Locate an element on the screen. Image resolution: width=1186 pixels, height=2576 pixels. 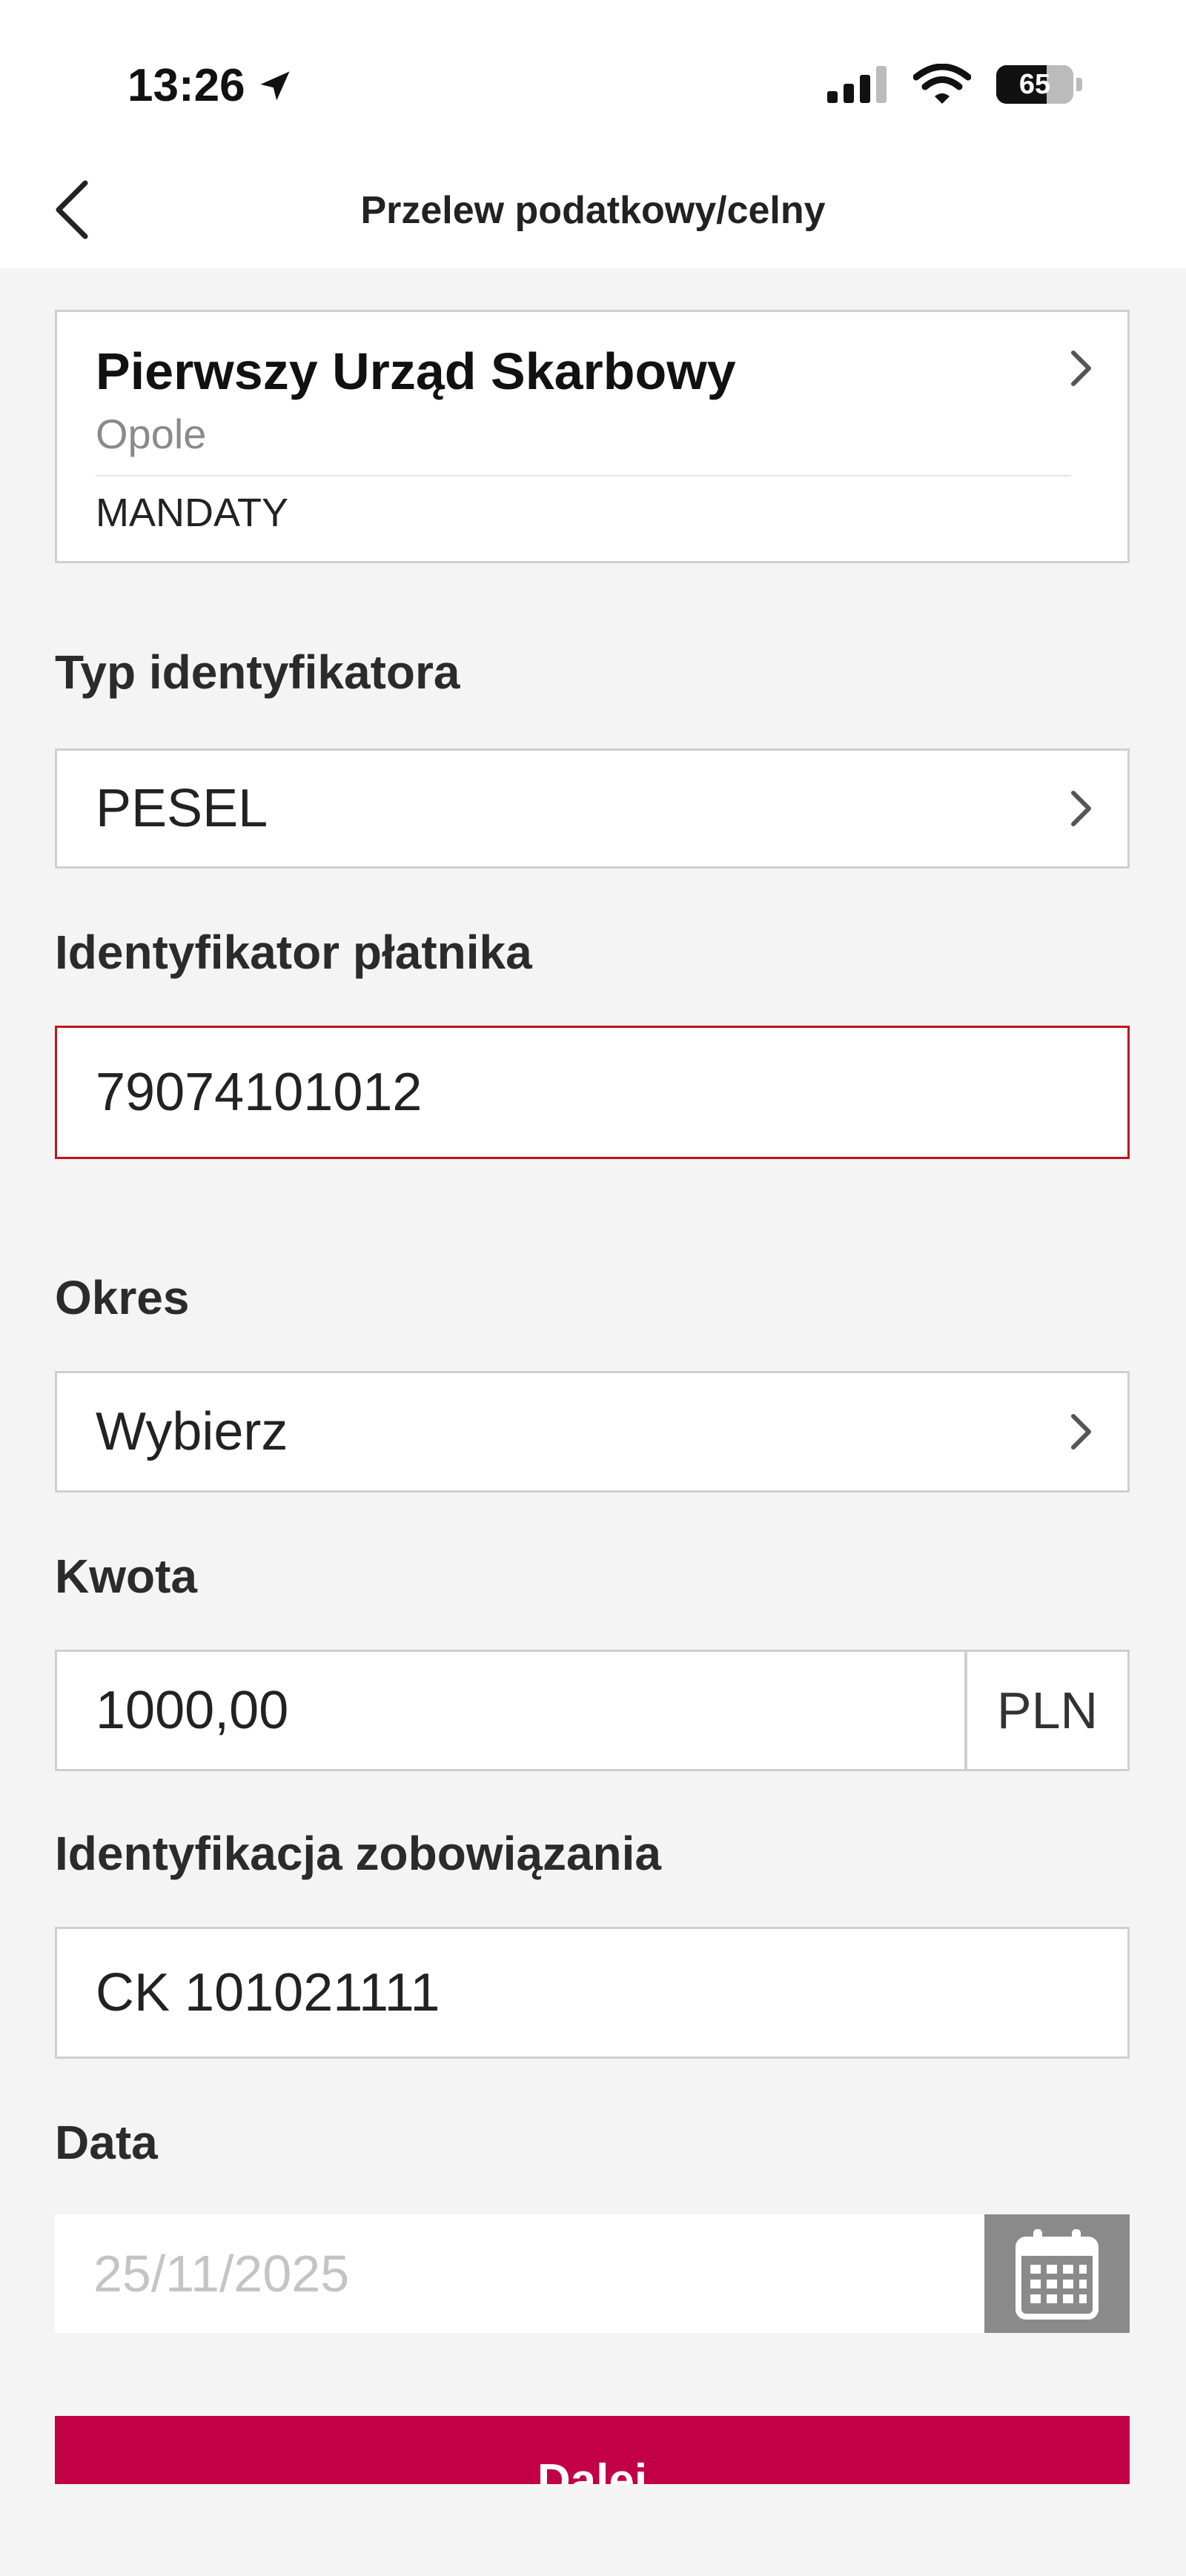
status-time: 13:26 is located at coordinates (210, 85).